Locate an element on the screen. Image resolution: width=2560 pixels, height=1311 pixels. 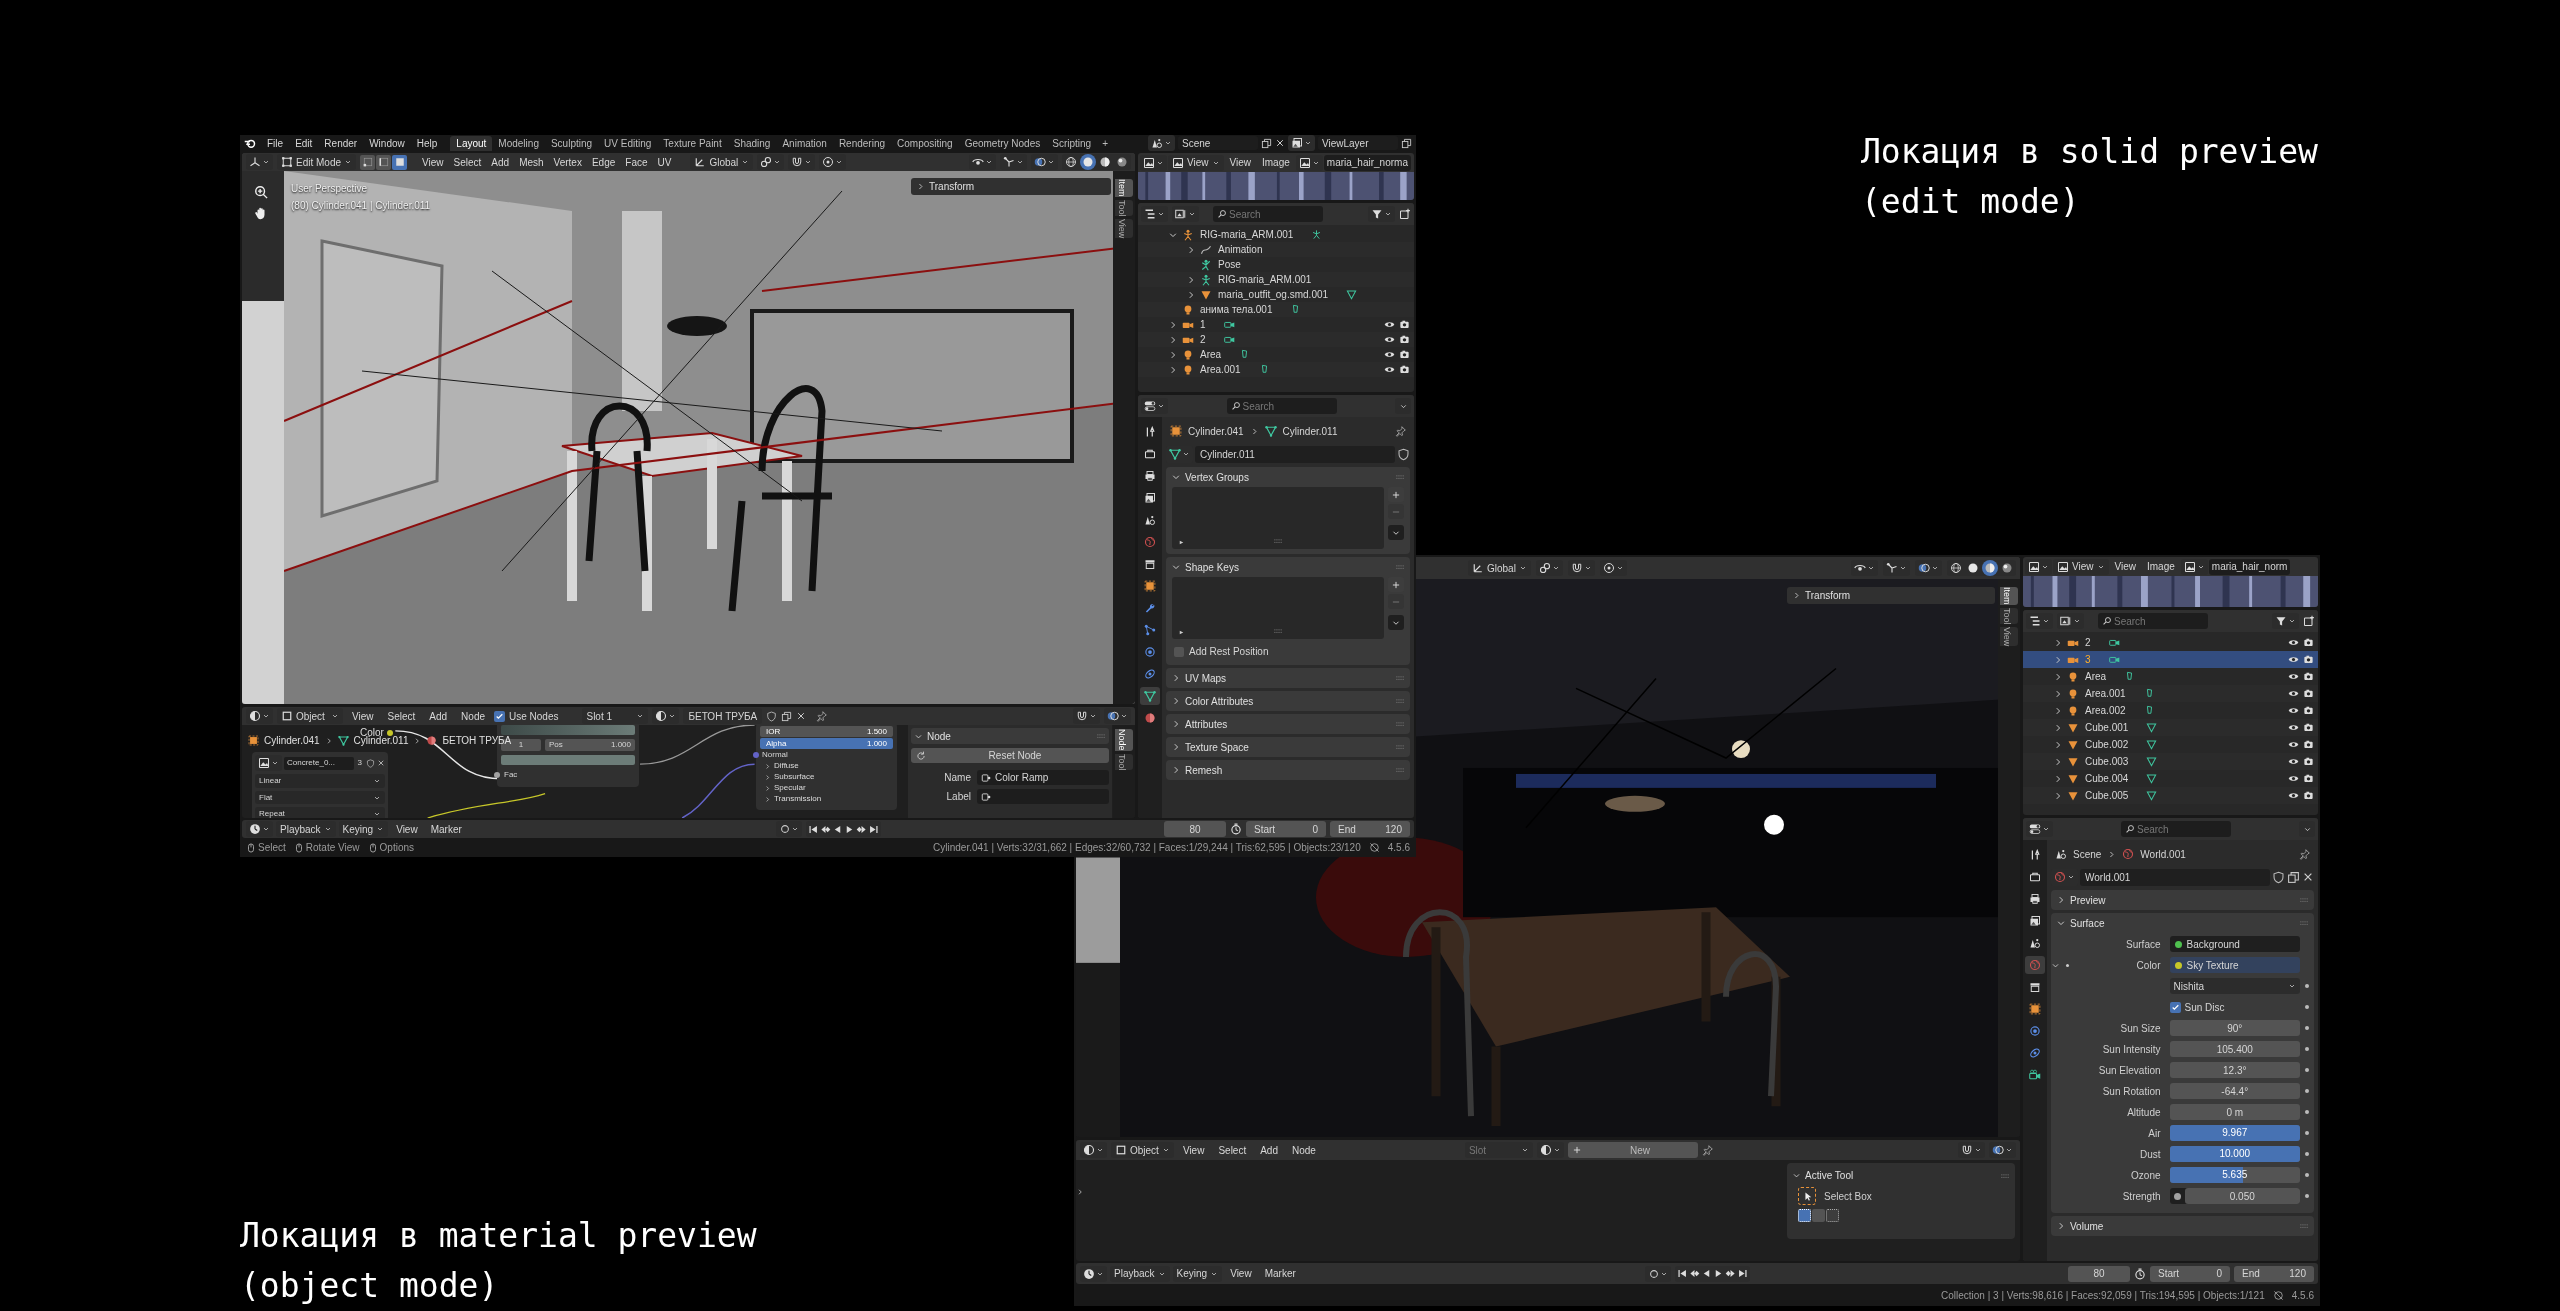
socket-field: Background is located at coordinates (2234, 944).